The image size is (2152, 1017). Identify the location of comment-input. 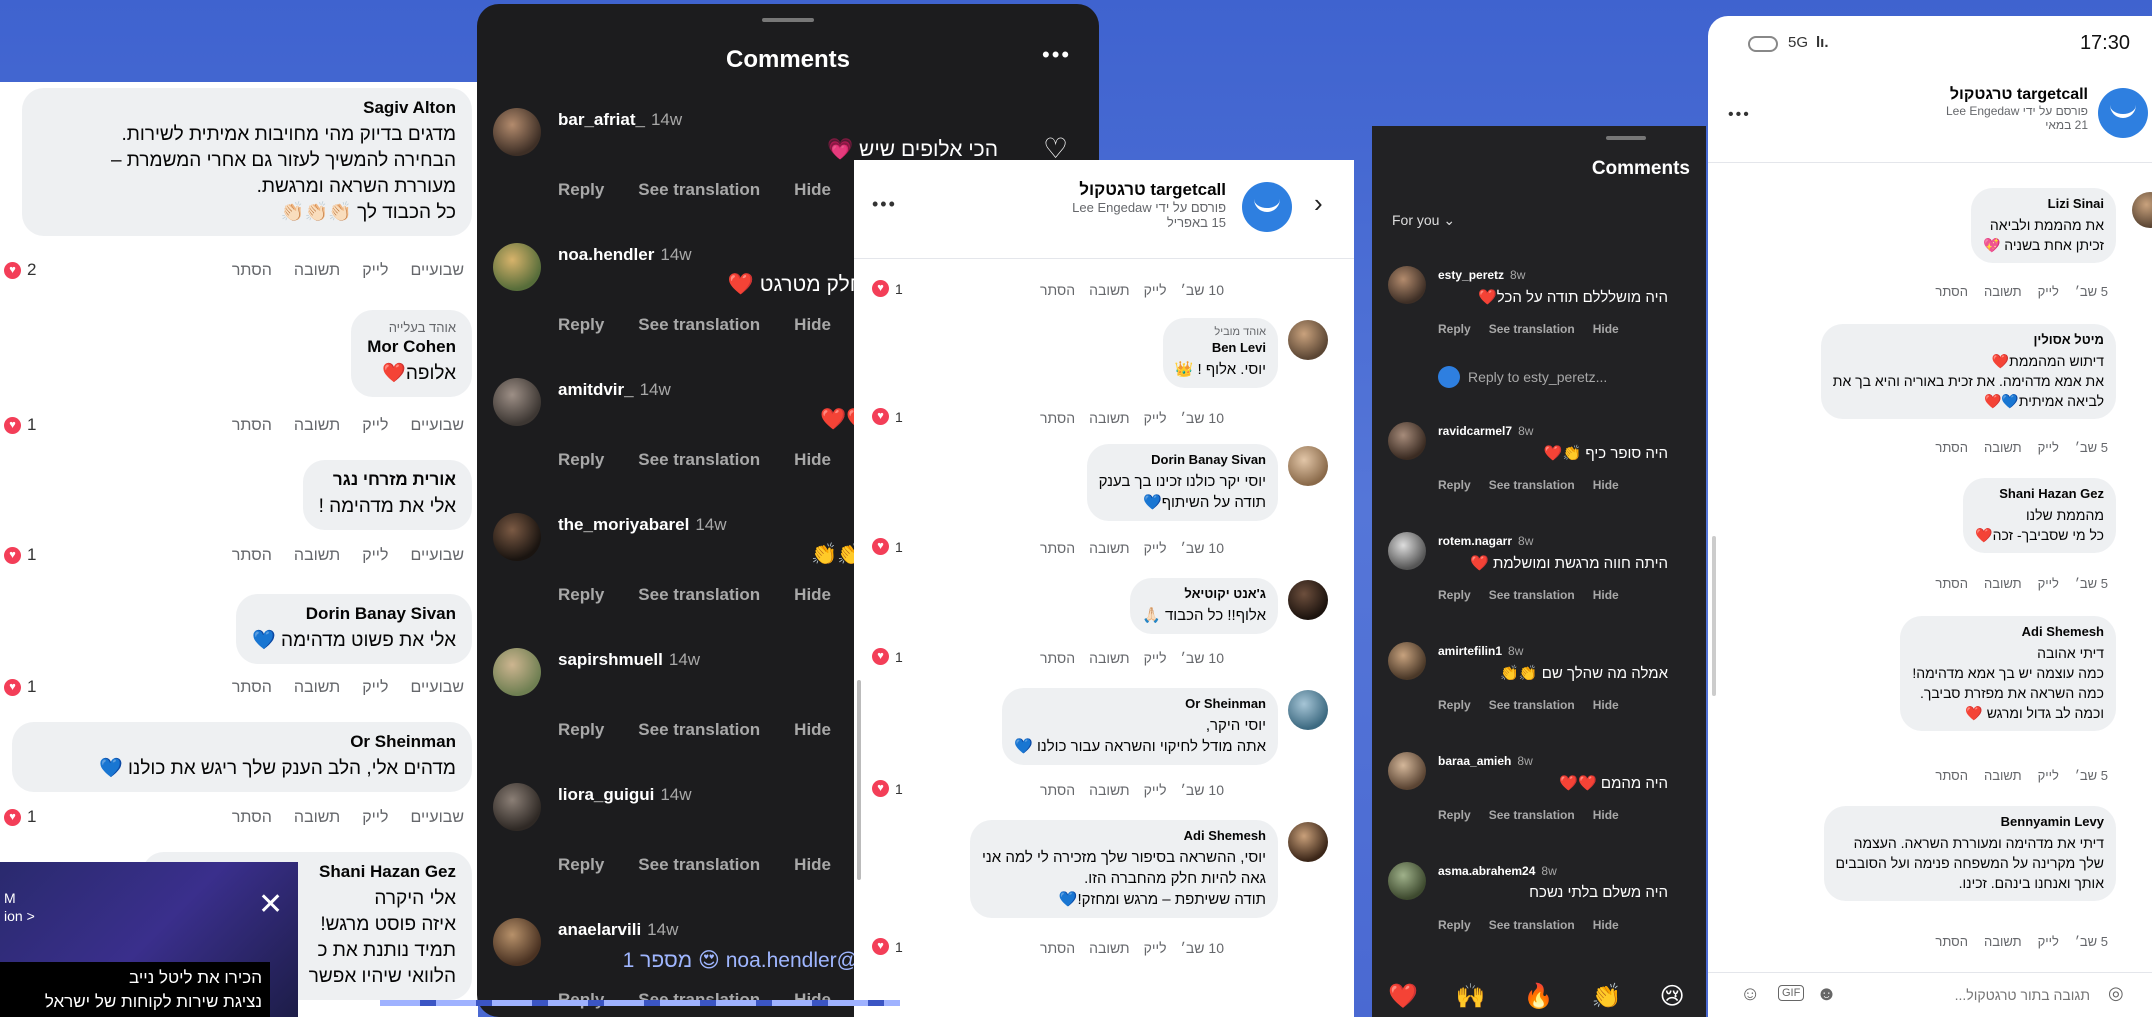
(1970, 995).